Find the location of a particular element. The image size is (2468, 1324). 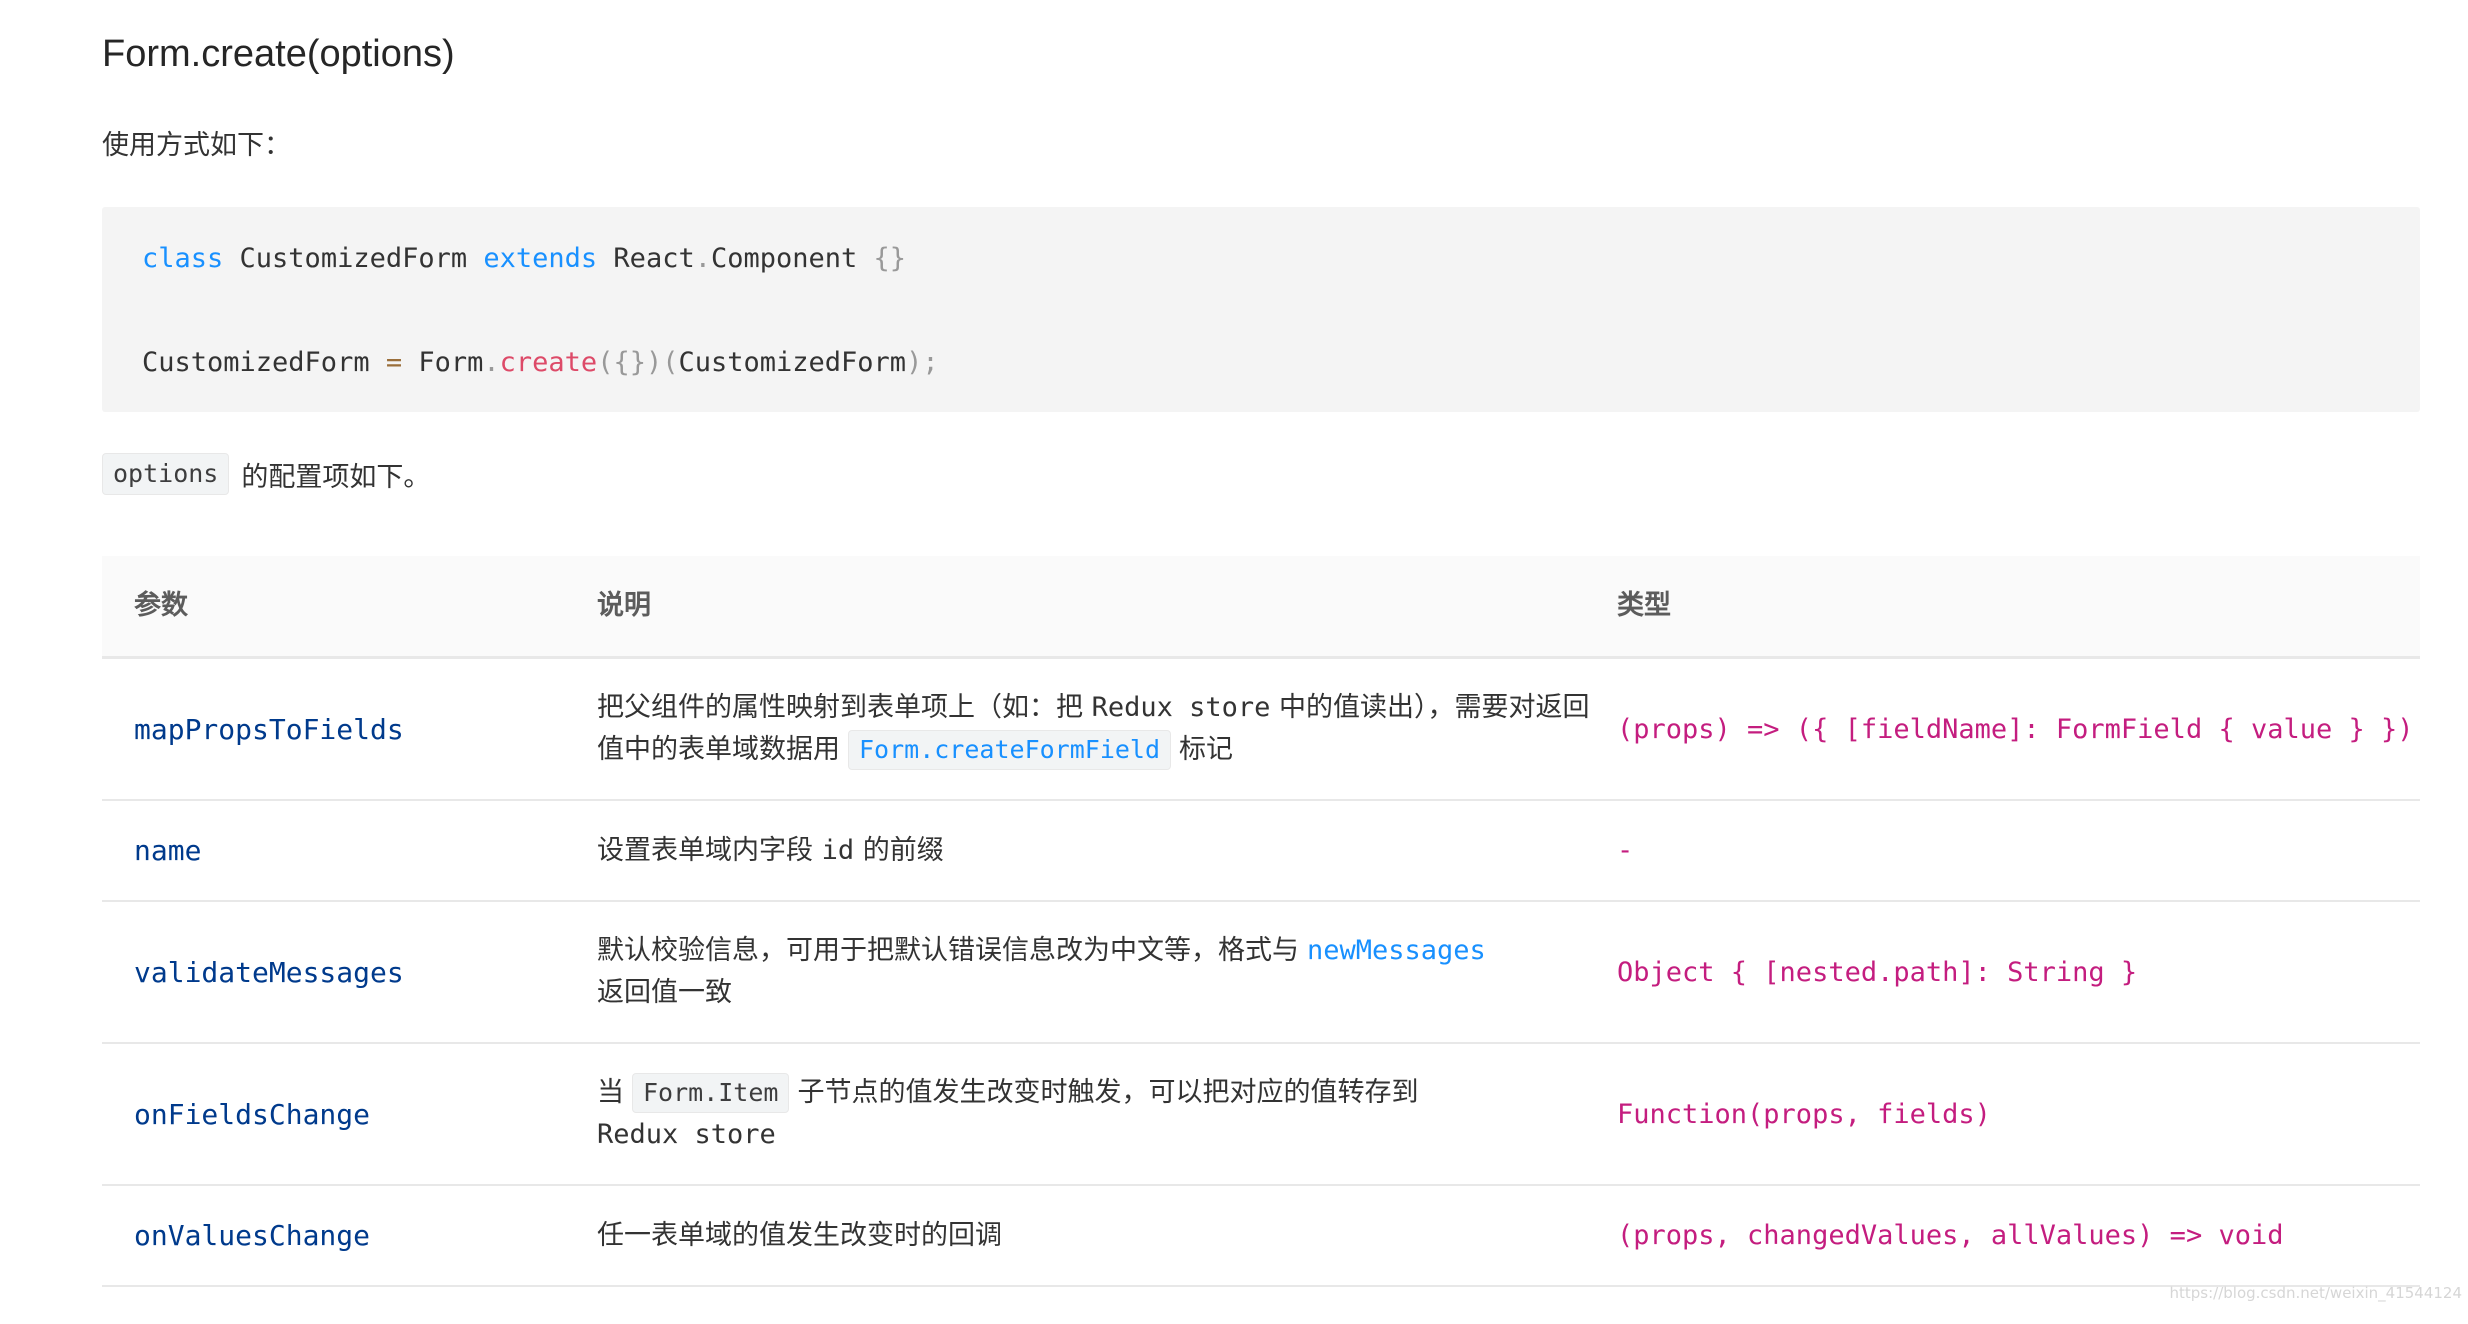

description-text: 设置表单域内字段 is located at coordinates (709, 850).